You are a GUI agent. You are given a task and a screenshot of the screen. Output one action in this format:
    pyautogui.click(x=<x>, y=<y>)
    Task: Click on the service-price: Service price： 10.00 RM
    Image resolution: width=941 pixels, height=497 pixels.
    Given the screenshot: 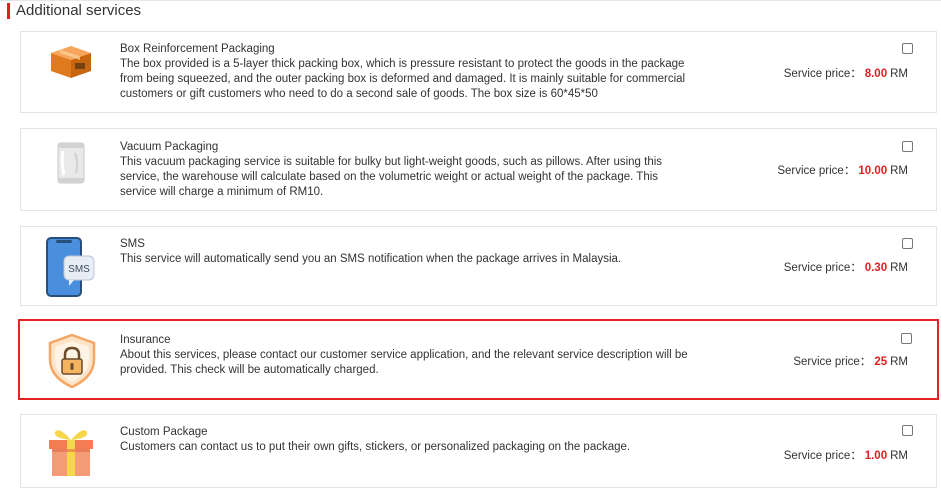 What is the action you would take?
    pyautogui.click(x=842, y=170)
    